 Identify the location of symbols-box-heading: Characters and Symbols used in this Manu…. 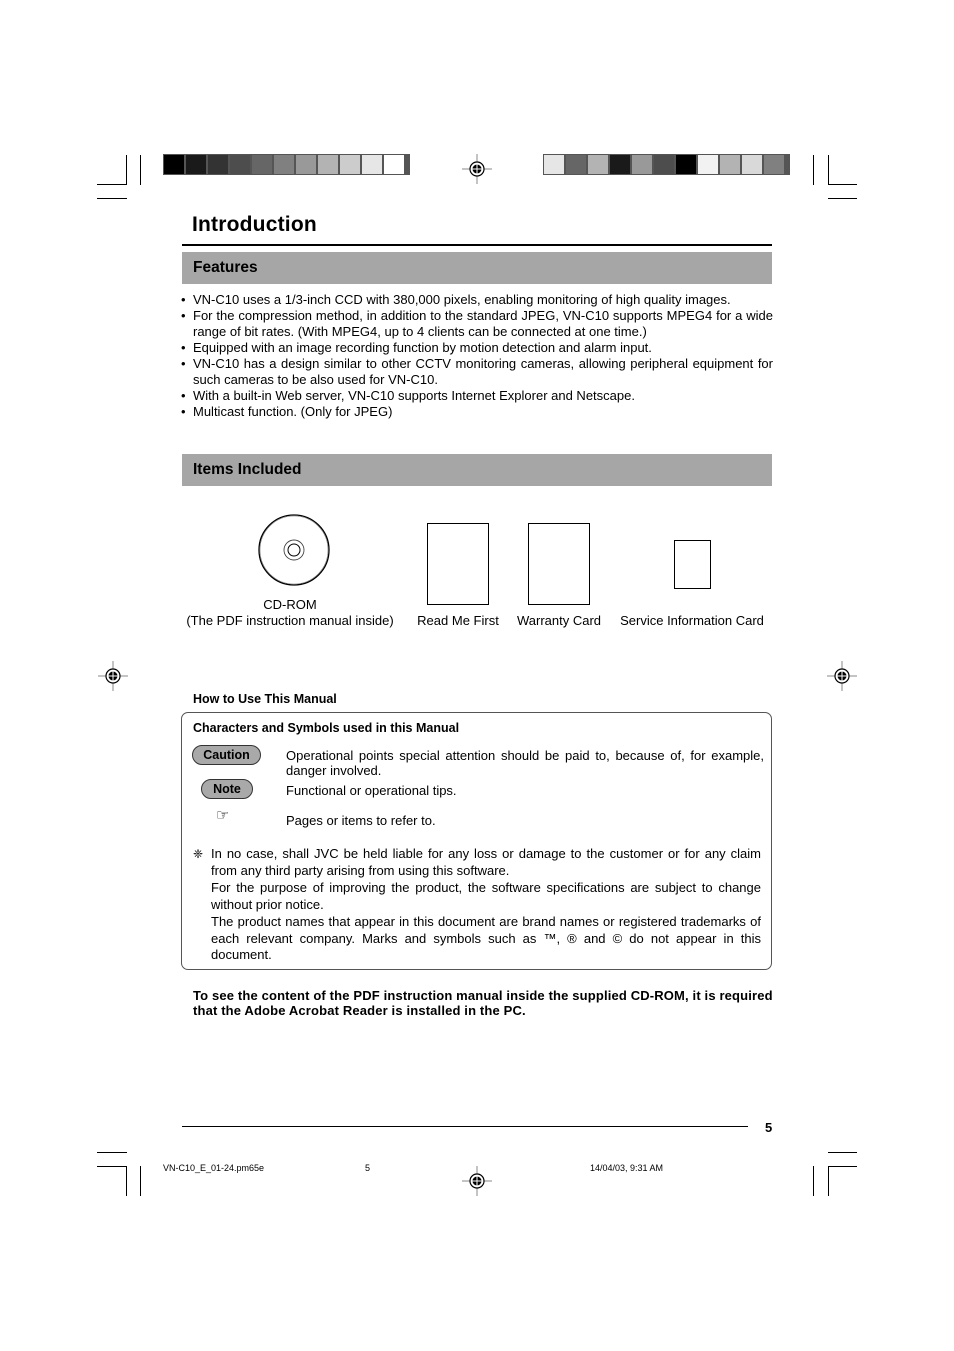
(326, 728).